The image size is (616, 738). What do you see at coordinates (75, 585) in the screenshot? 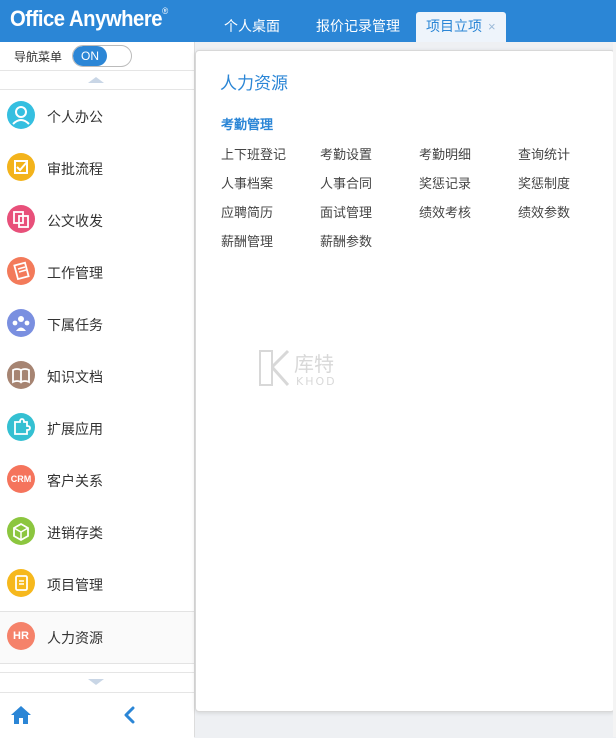
I see `sidebar-item-label: 项目管理` at bounding box center [75, 585].